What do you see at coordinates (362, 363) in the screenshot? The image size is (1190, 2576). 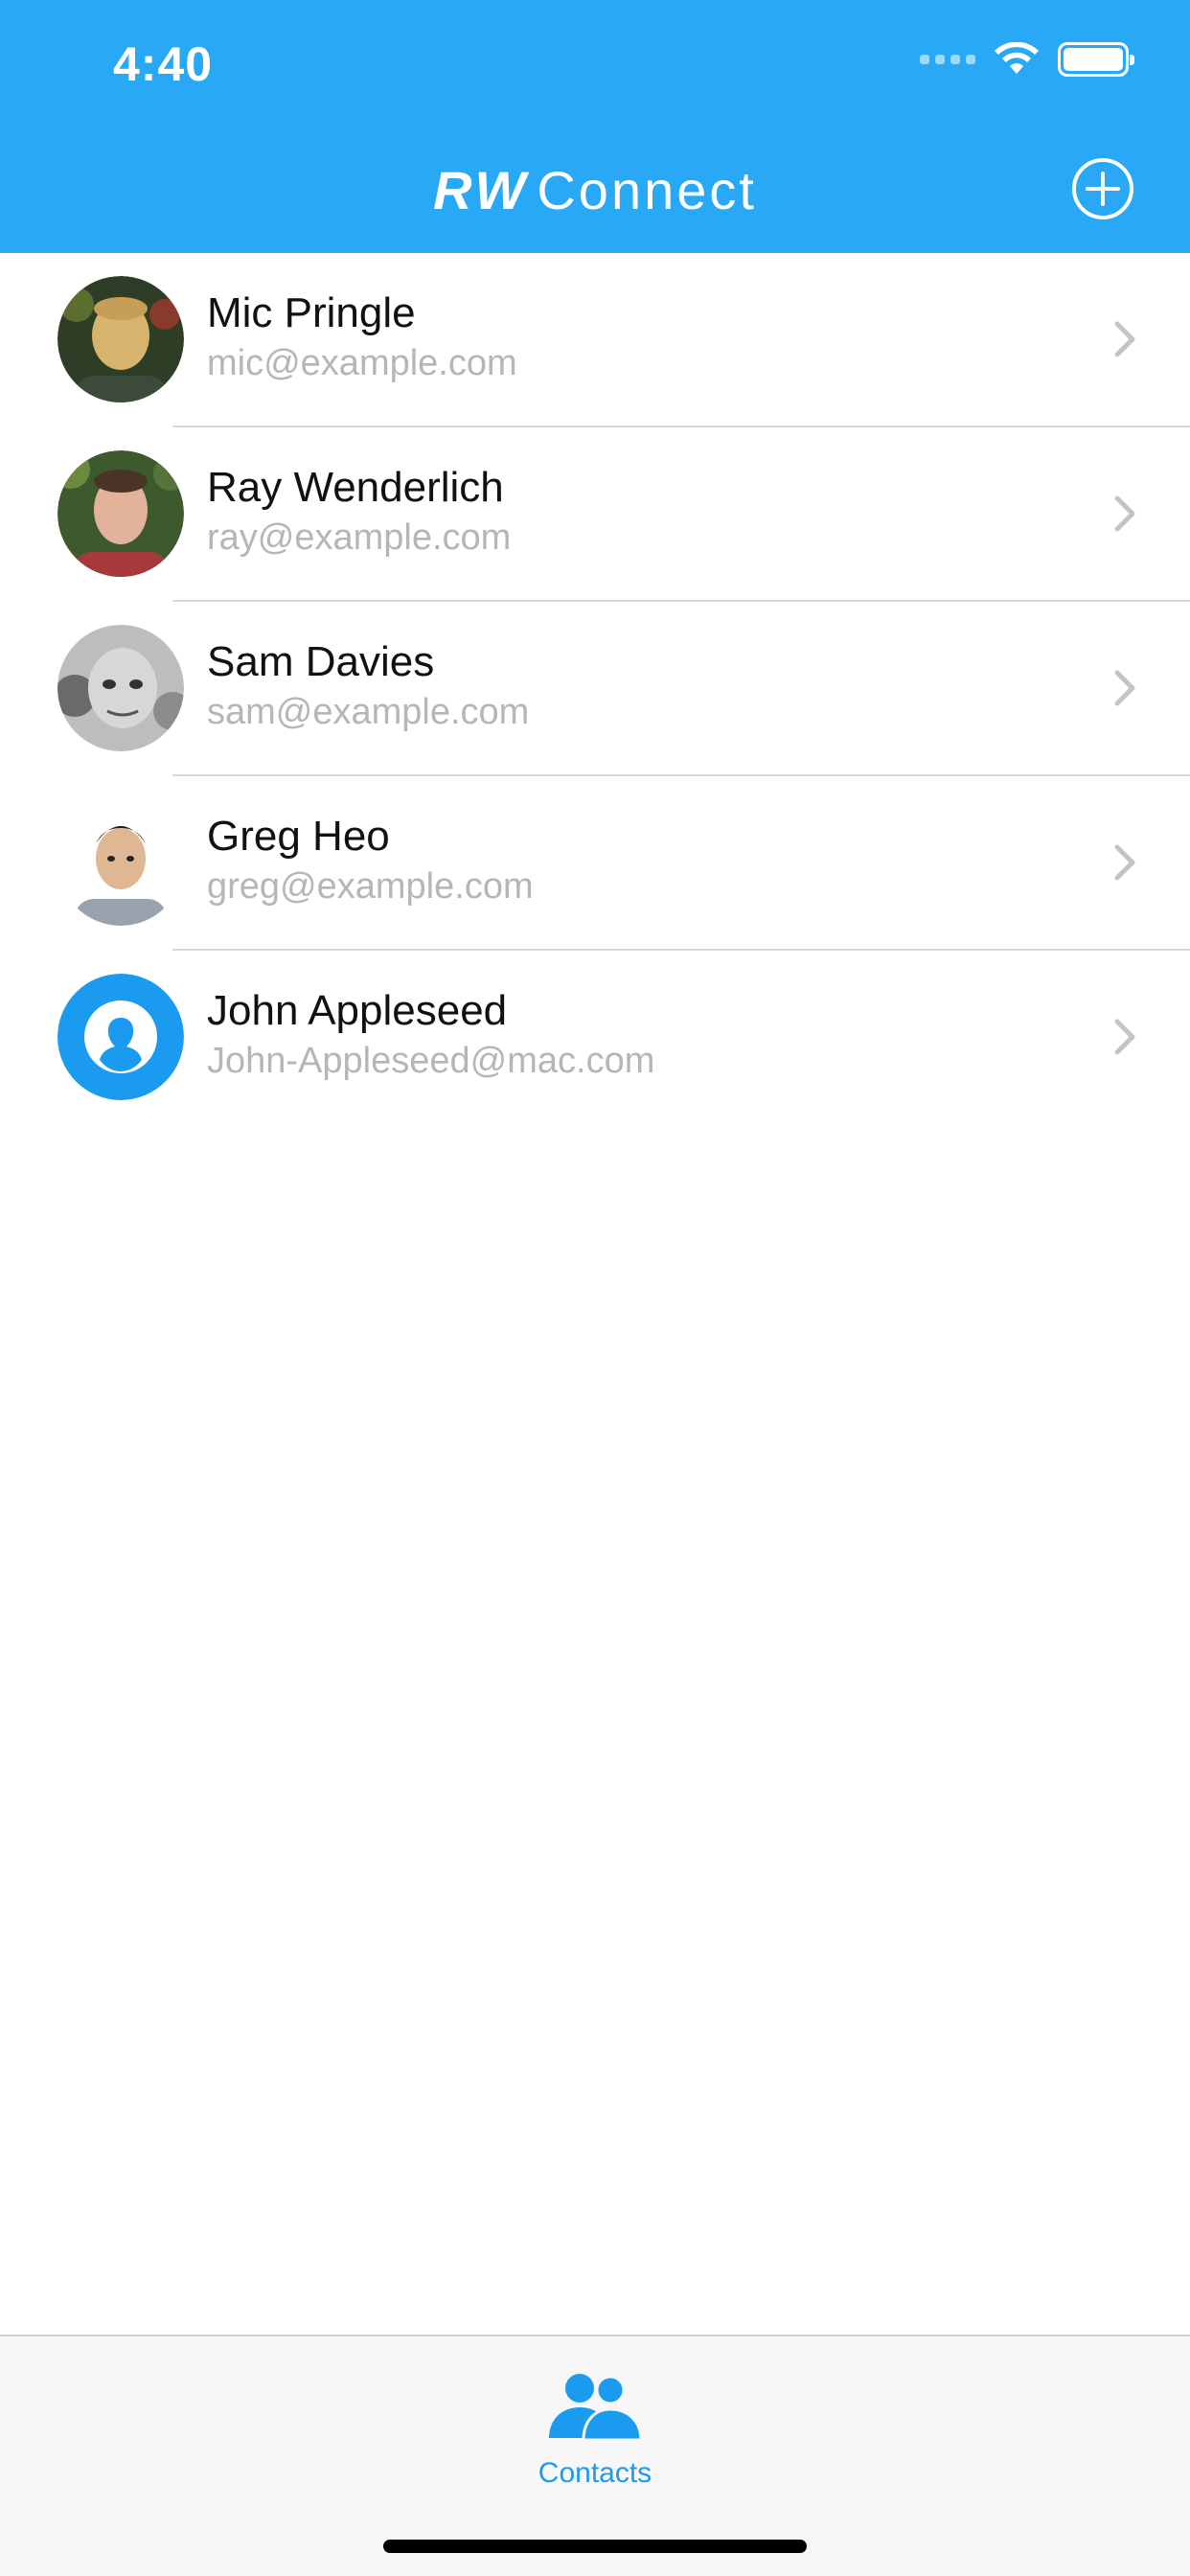 I see `contact-email: mic@example.com` at bounding box center [362, 363].